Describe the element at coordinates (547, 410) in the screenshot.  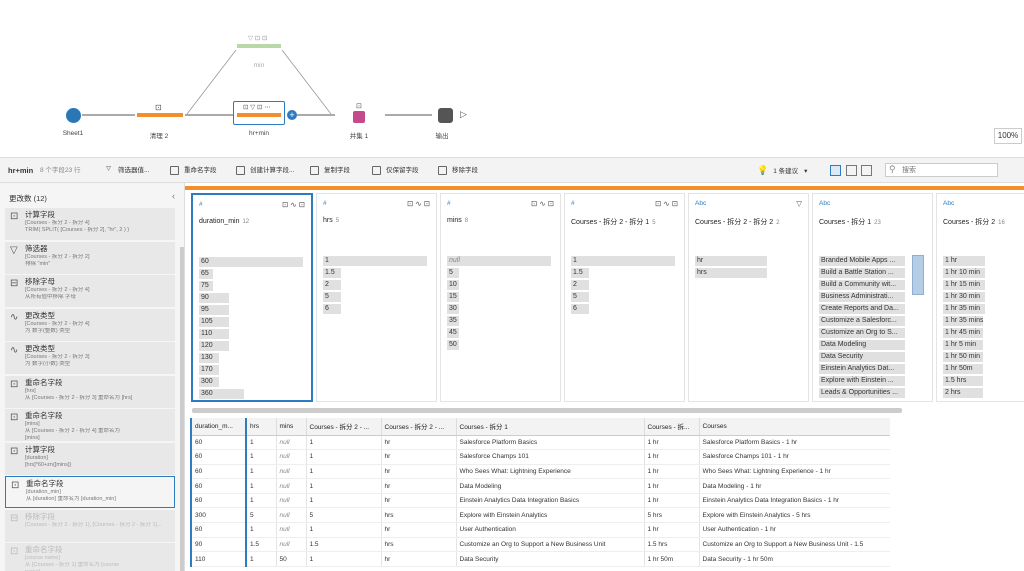
I see `profile-horizontal-scrollbar` at that location.